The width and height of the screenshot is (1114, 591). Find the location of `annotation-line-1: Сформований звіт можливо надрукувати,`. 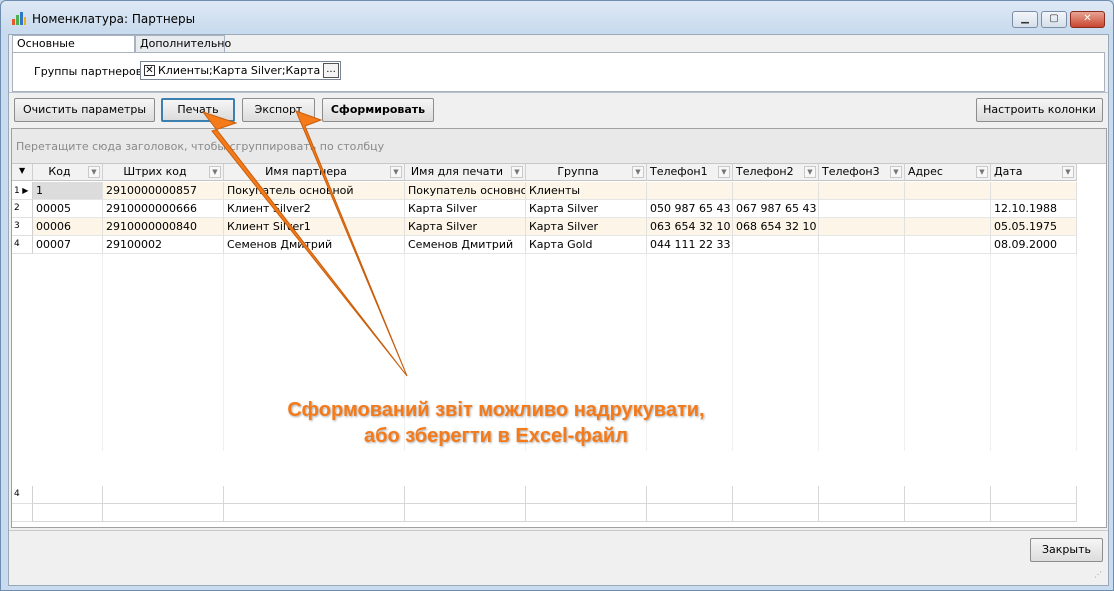

annotation-line-1: Сформований звіт можливо надрукувати, is located at coordinates (496, 410).